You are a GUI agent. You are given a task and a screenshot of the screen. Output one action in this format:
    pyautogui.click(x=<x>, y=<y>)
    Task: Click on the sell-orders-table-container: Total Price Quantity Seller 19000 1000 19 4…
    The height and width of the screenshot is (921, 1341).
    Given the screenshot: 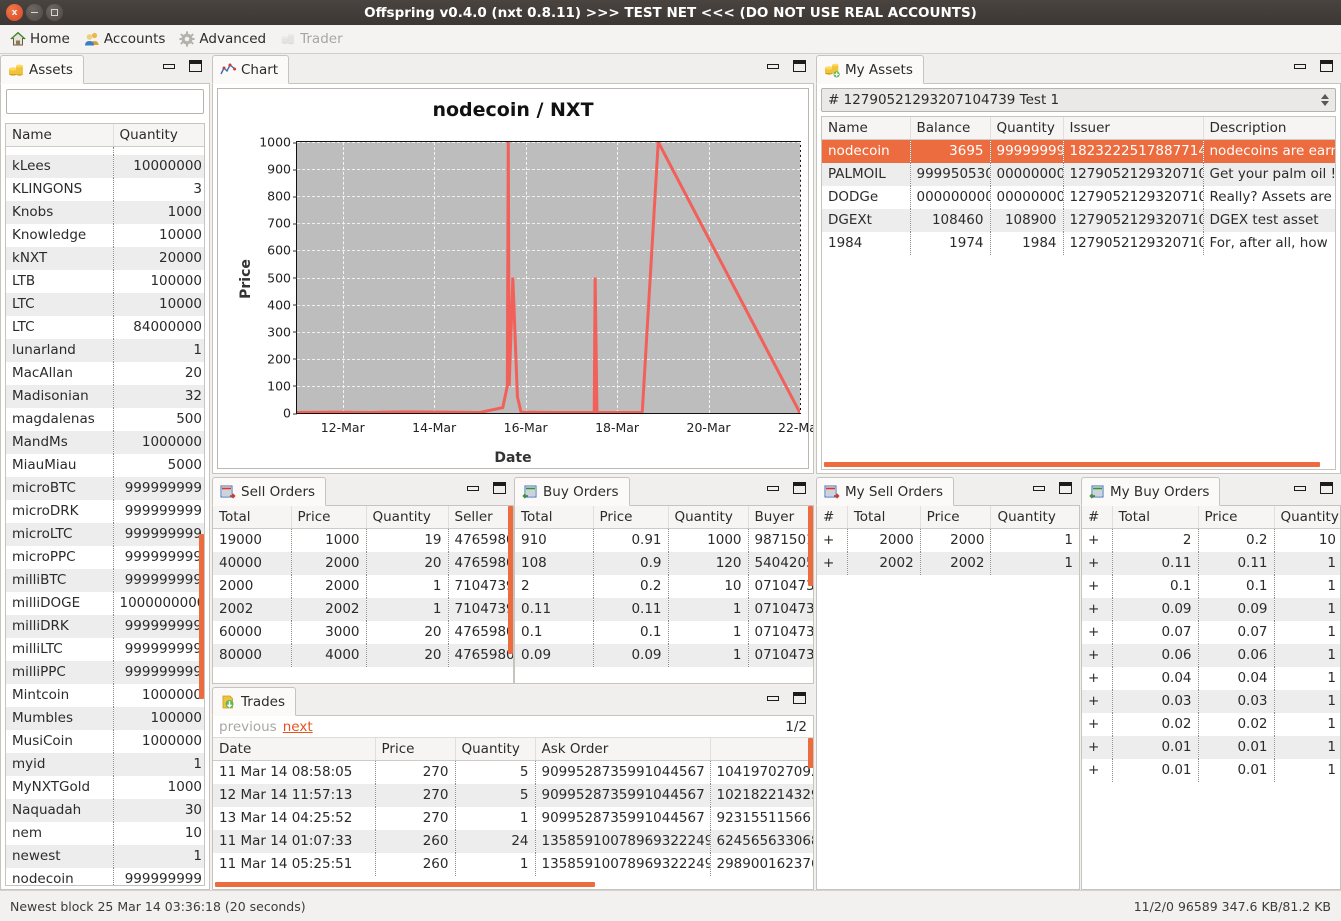 What is the action you would take?
    pyautogui.click(x=363, y=594)
    